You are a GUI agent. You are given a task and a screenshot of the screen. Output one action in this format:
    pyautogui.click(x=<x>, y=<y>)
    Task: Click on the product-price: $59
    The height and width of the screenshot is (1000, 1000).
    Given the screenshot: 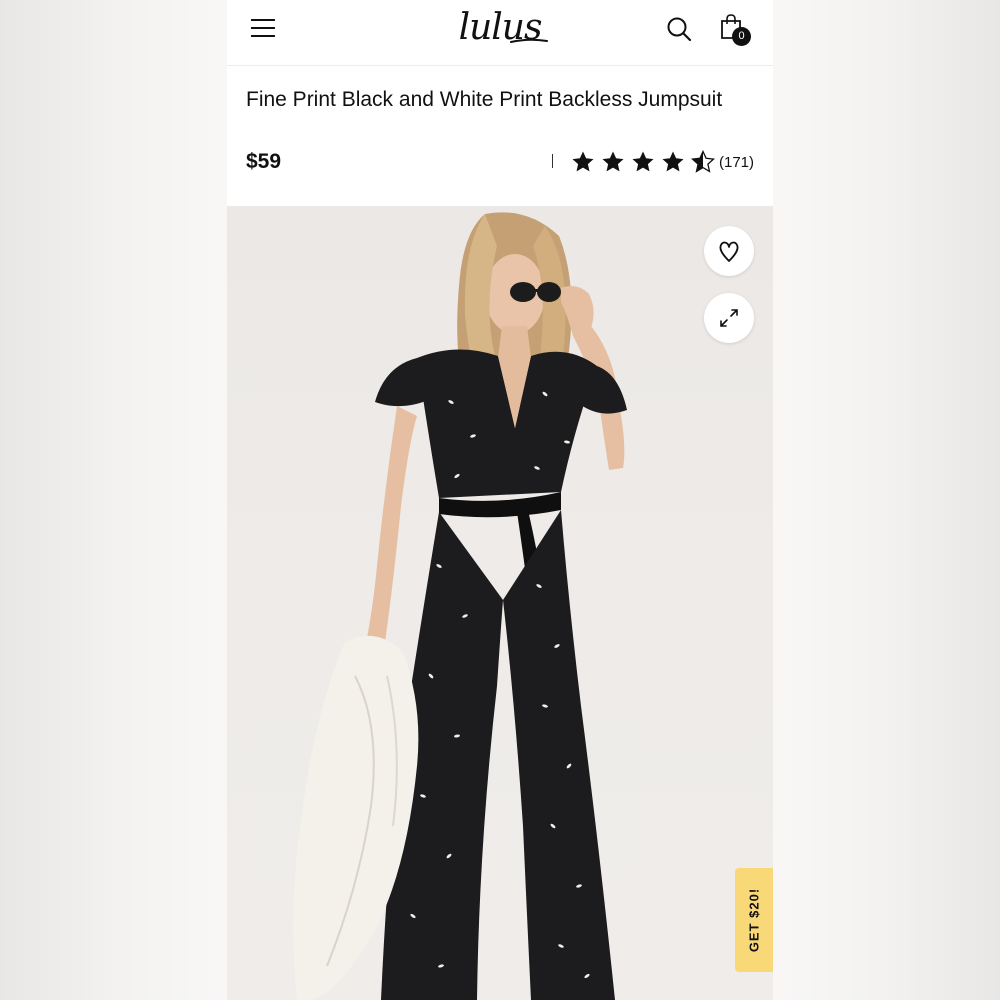 What is the action you would take?
    pyautogui.click(x=264, y=161)
    